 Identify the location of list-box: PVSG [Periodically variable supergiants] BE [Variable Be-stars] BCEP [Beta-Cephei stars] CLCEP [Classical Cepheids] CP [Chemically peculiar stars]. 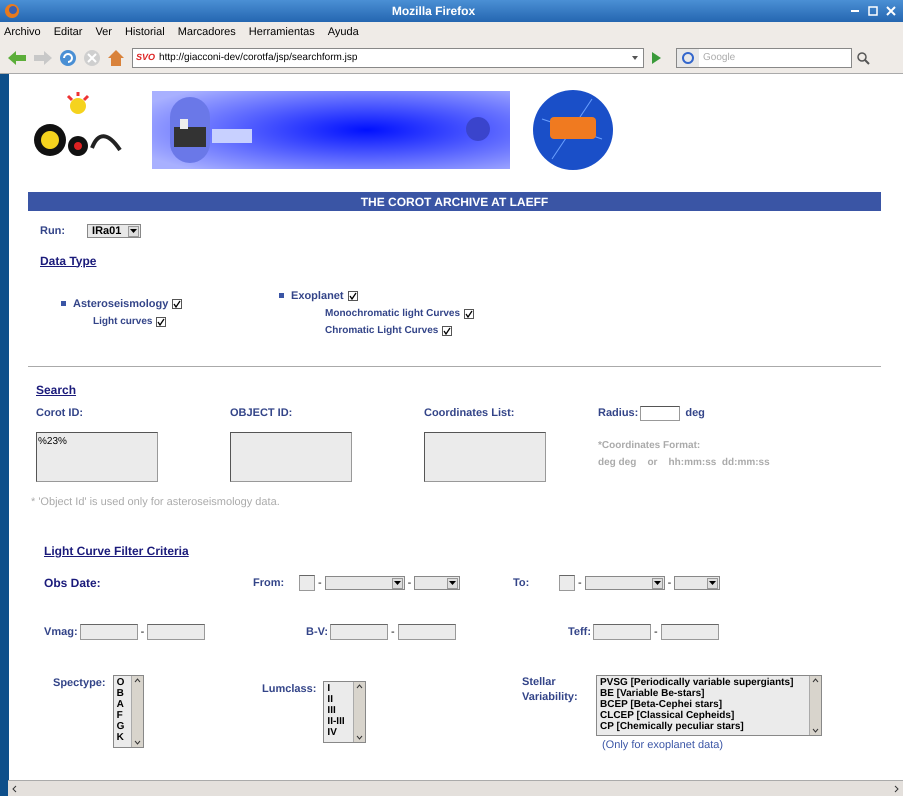
(709, 705).